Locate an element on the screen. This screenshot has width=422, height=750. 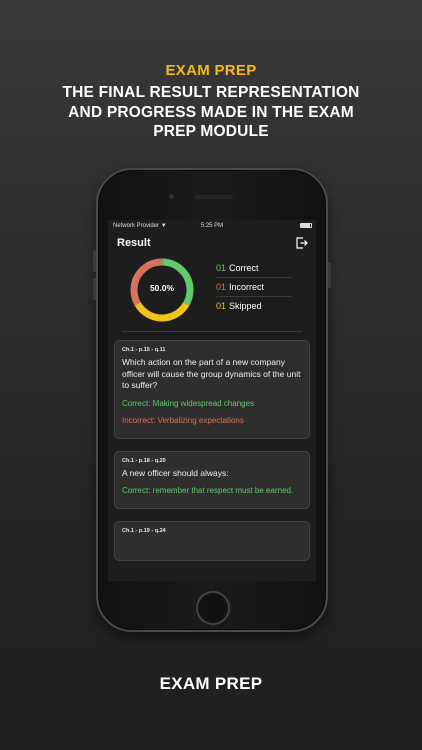
legend-skipped: 01 Skipped is located at coordinates (254, 306).